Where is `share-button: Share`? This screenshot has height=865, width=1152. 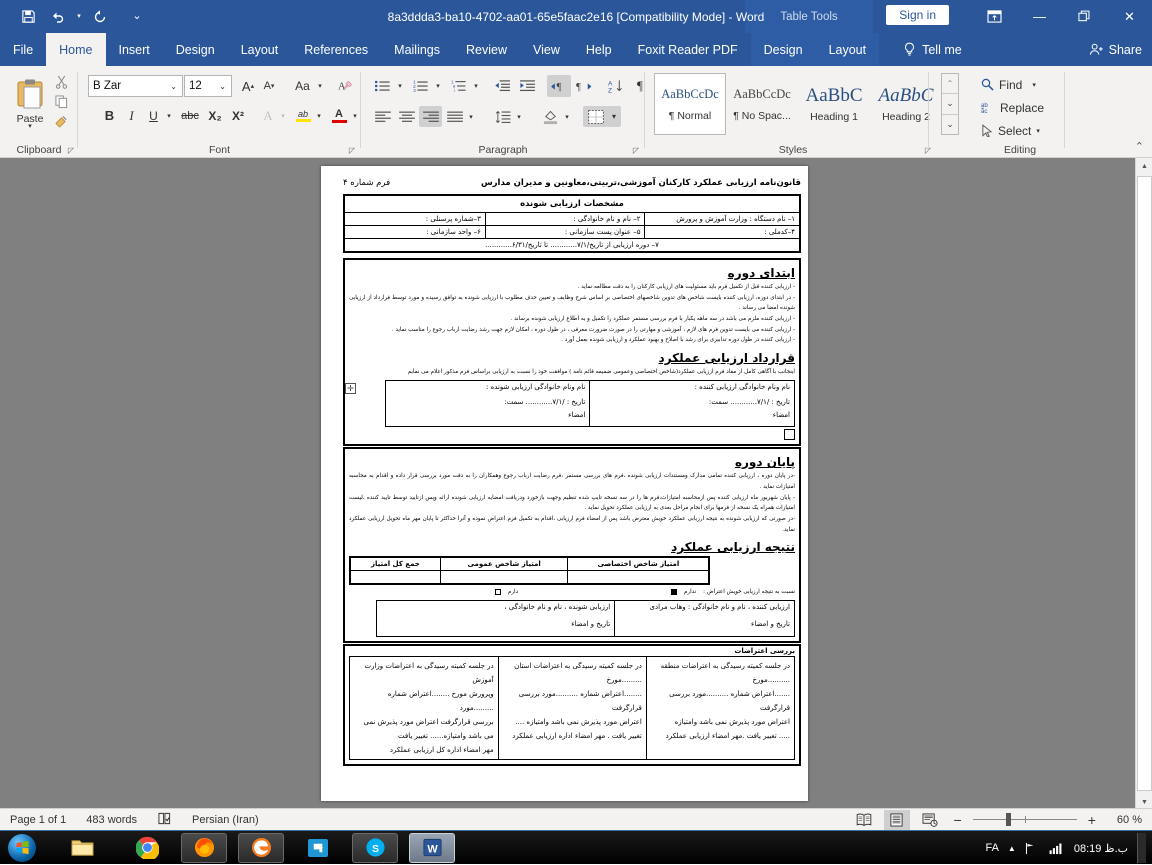 share-button: Share is located at coordinates (1115, 49).